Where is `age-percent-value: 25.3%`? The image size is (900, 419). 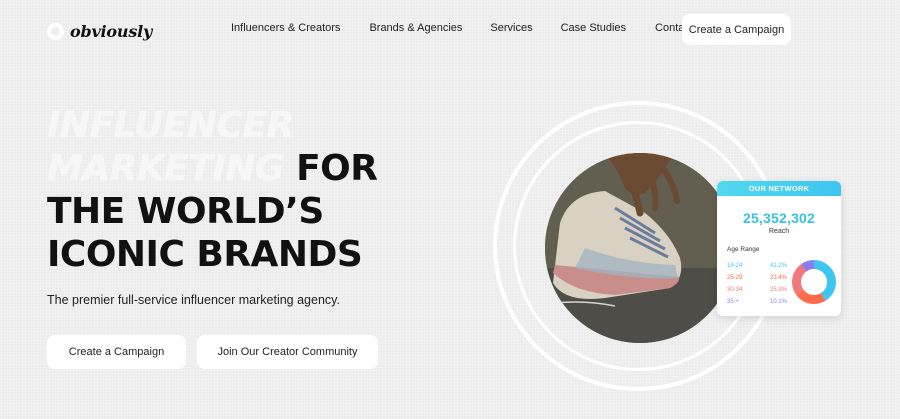
age-percent-value: 25.3% is located at coordinates (778, 290).